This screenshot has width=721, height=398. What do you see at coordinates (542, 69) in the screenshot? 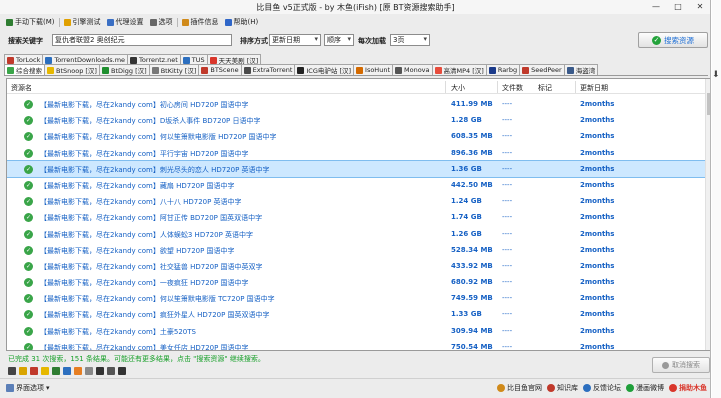
I see `engine-tab: SeedPeer` at bounding box center [542, 69].